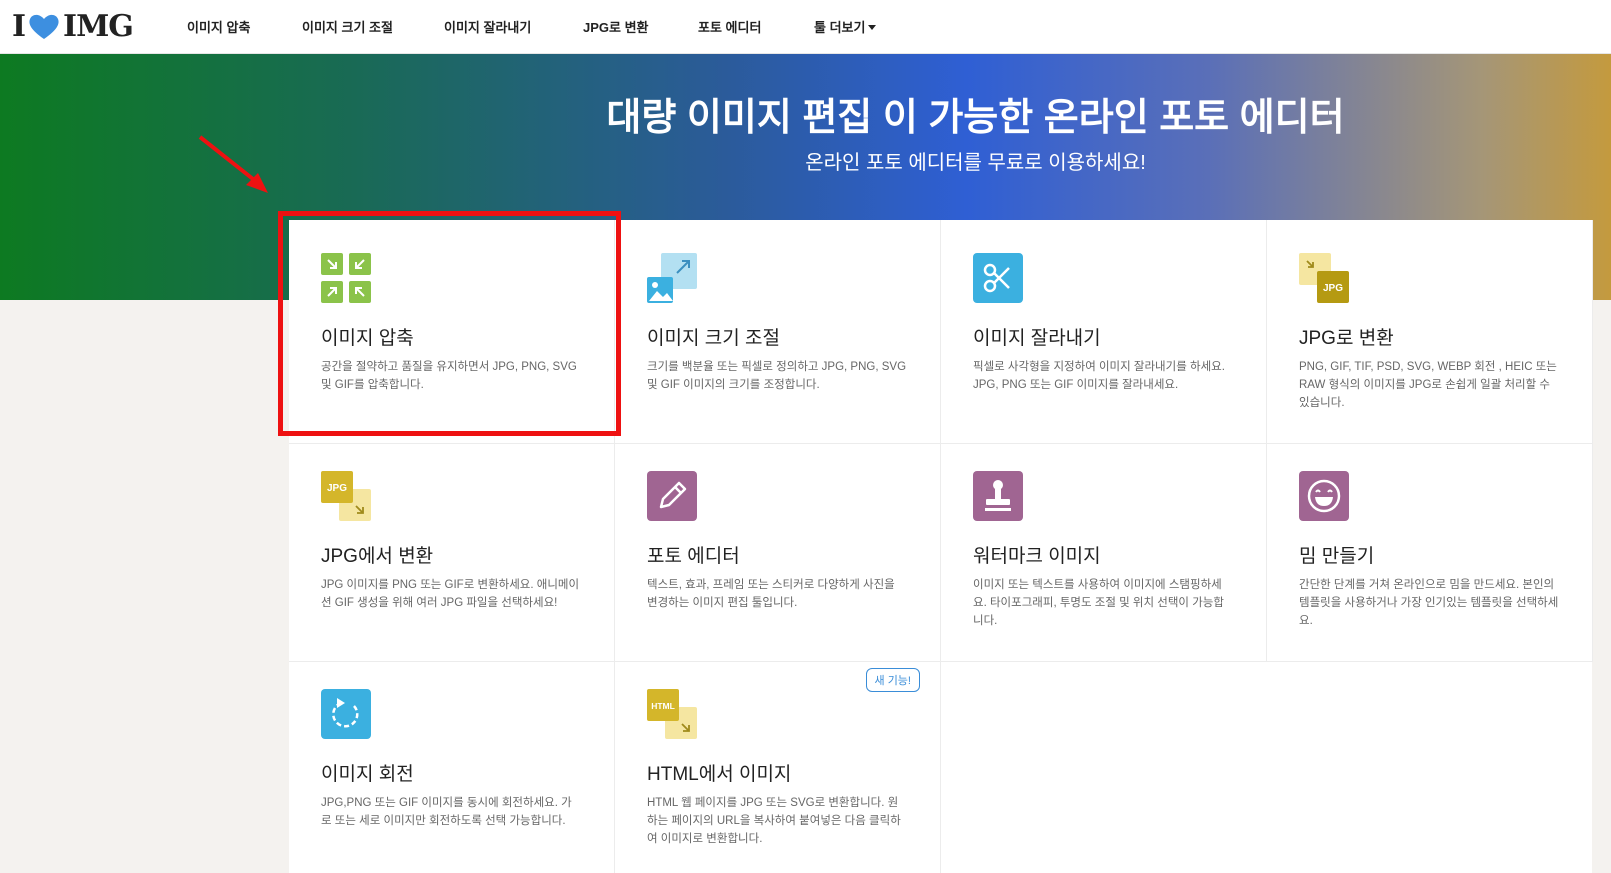 This screenshot has height=873, width=1611. I want to click on new-feature-badge: 새 기능!, so click(892, 680).